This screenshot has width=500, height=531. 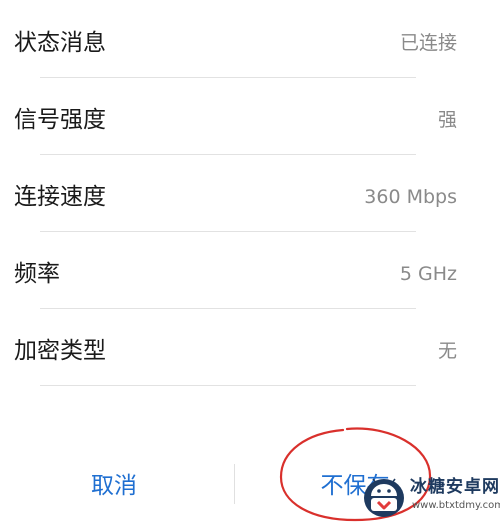 What do you see at coordinates (60, 197) in the screenshot?
I see `link-speed-label: 连接速度` at bounding box center [60, 197].